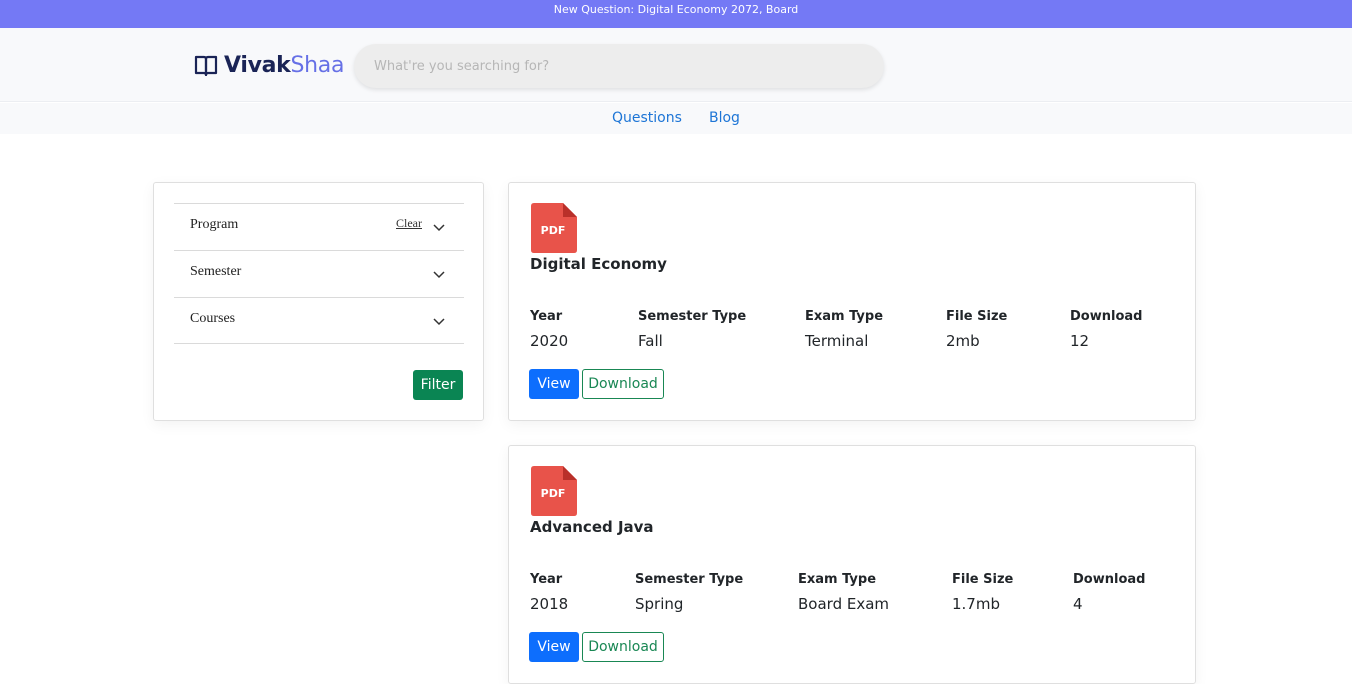 Image resolution: width=1352 pixels, height=684 pixels. What do you see at coordinates (598, 264) in the screenshot?
I see `paper-title: Digital Economy` at bounding box center [598, 264].